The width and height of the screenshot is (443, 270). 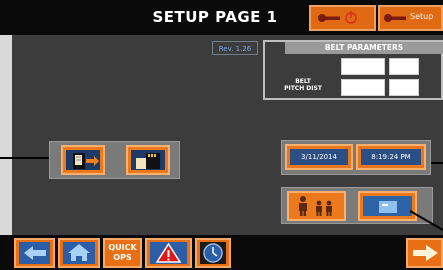 I want to click on revision-label: Rev. 1.26, so click(x=235, y=48).